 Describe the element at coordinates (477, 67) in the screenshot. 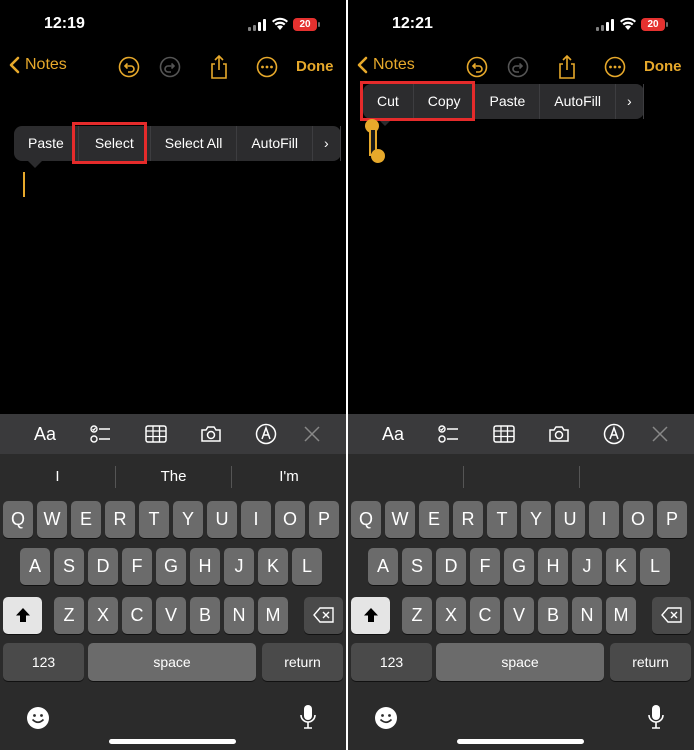

I see `undo-icon` at that location.